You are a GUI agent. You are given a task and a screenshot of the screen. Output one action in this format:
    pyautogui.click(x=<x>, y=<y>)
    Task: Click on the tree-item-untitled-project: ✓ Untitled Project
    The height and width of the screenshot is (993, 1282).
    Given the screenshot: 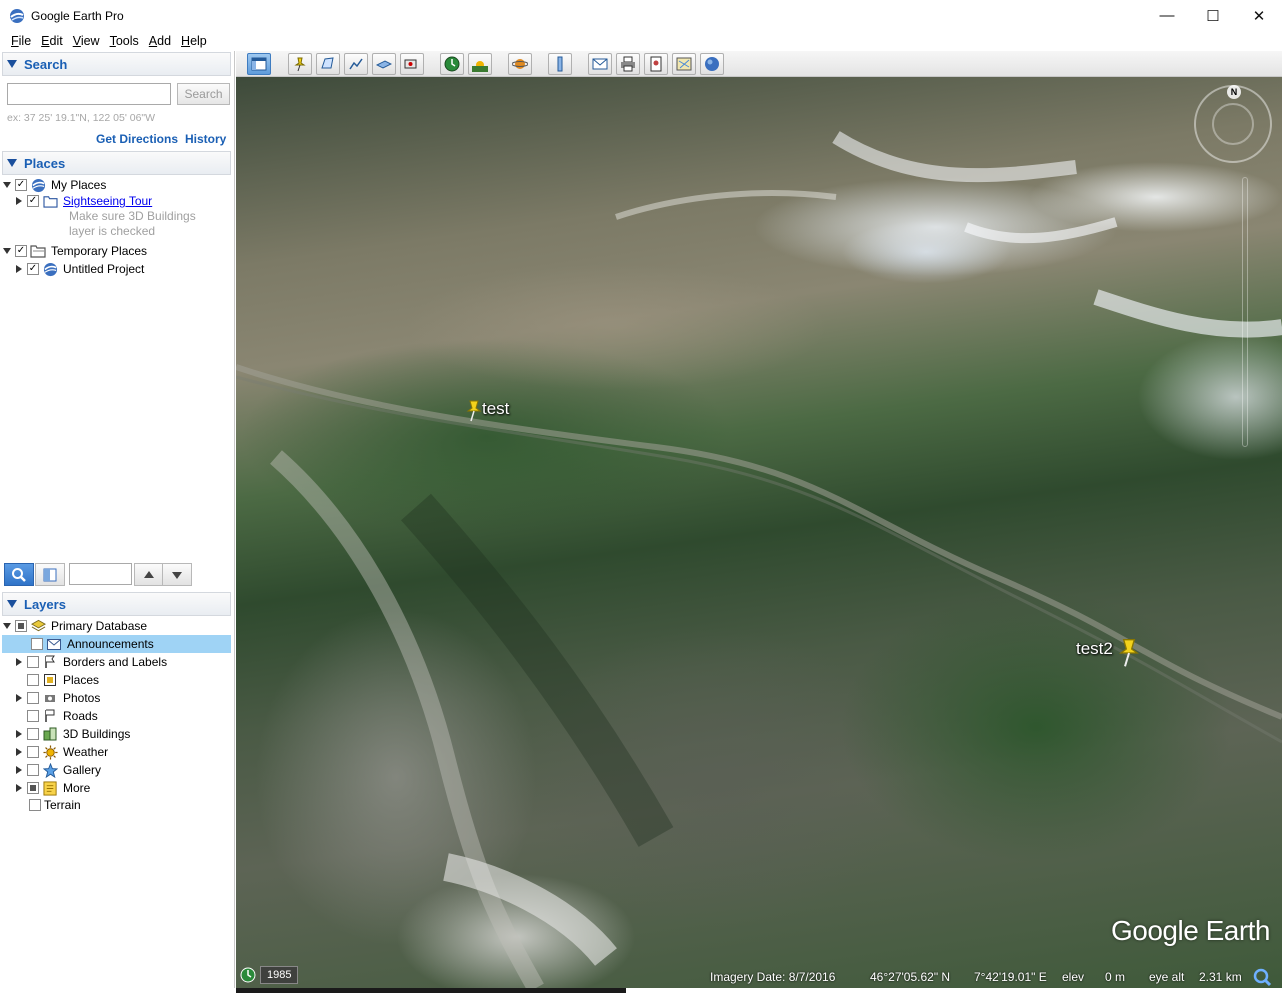 What is the action you would take?
    pyautogui.click(x=79, y=269)
    